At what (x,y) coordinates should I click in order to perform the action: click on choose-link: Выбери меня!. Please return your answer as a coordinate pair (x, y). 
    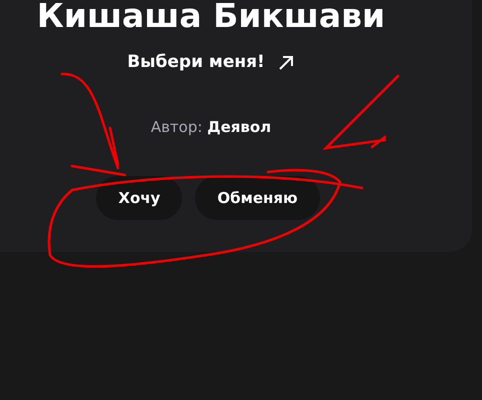
    Looking at the image, I should click on (211, 63).